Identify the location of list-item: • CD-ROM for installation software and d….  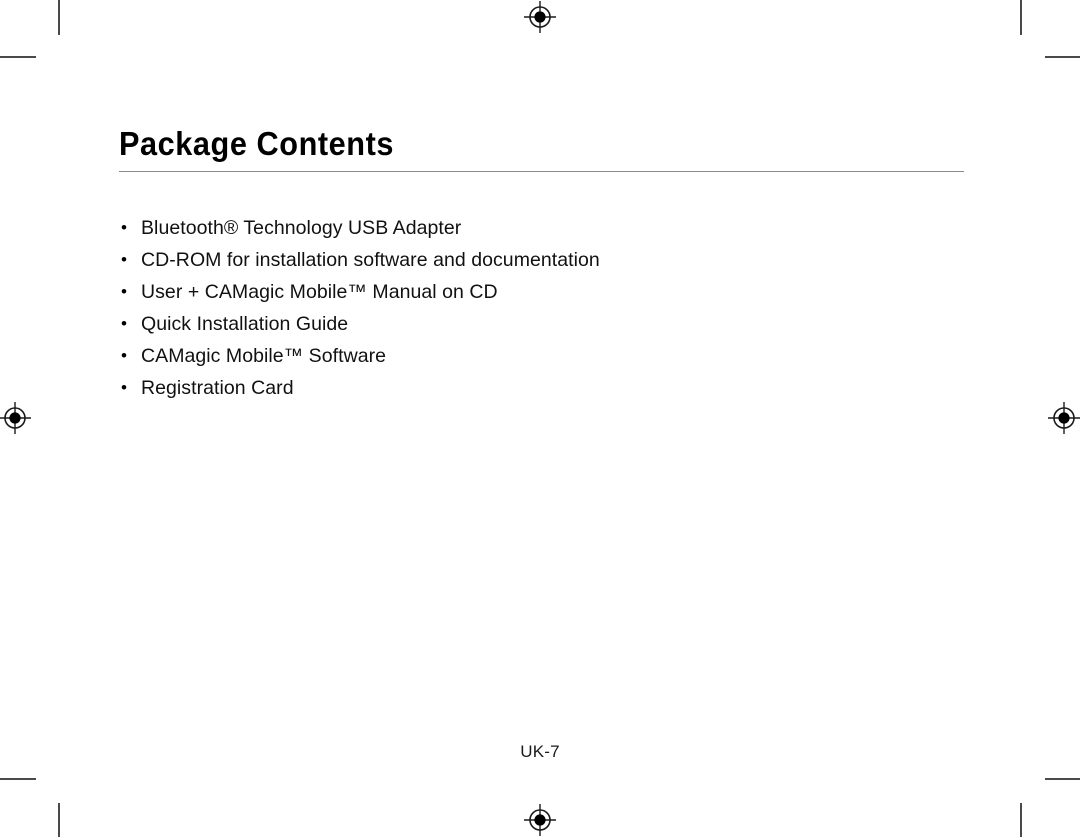
(559, 260).